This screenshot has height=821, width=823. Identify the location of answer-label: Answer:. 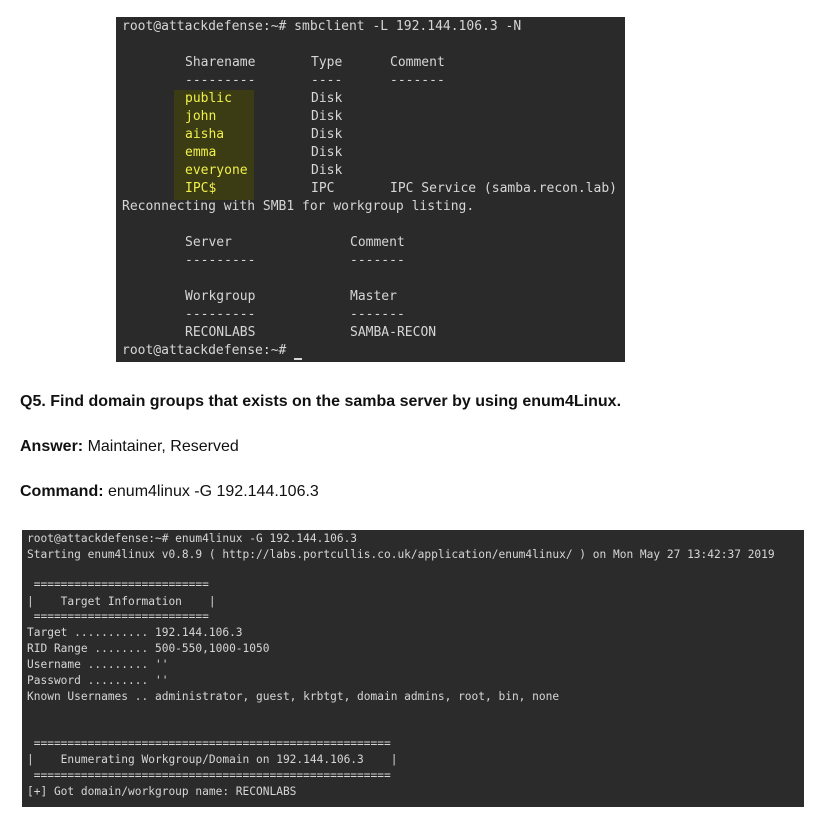
(52, 446).